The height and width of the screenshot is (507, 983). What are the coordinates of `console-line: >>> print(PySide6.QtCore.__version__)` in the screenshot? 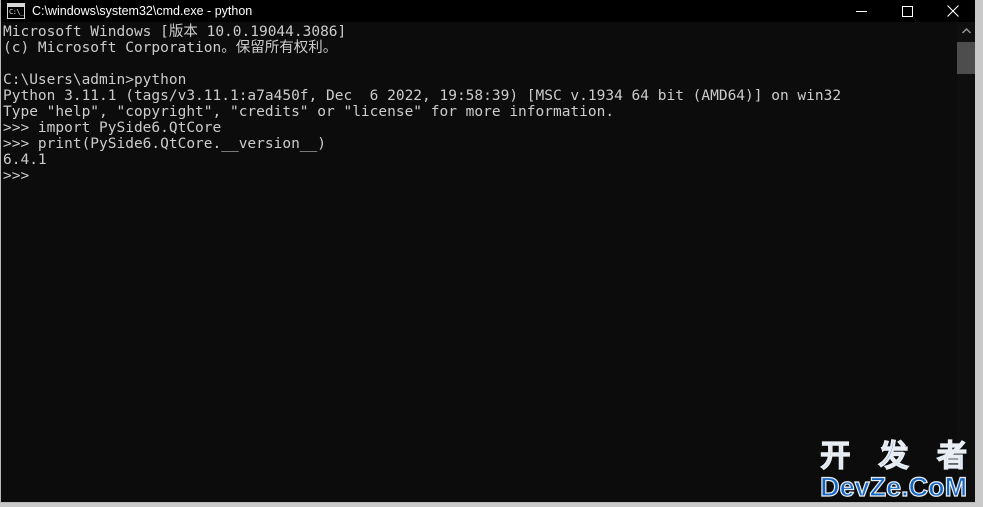 It's located at (165, 144).